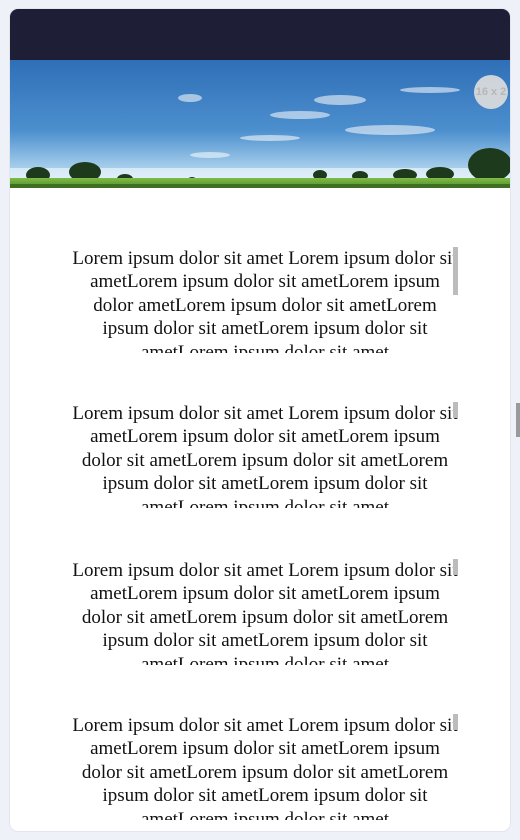 This screenshot has height=840, width=520. What do you see at coordinates (491, 92) in the screenshot?
I see `image-size-badge: 16 x 2` at bounding box center [491, 92].